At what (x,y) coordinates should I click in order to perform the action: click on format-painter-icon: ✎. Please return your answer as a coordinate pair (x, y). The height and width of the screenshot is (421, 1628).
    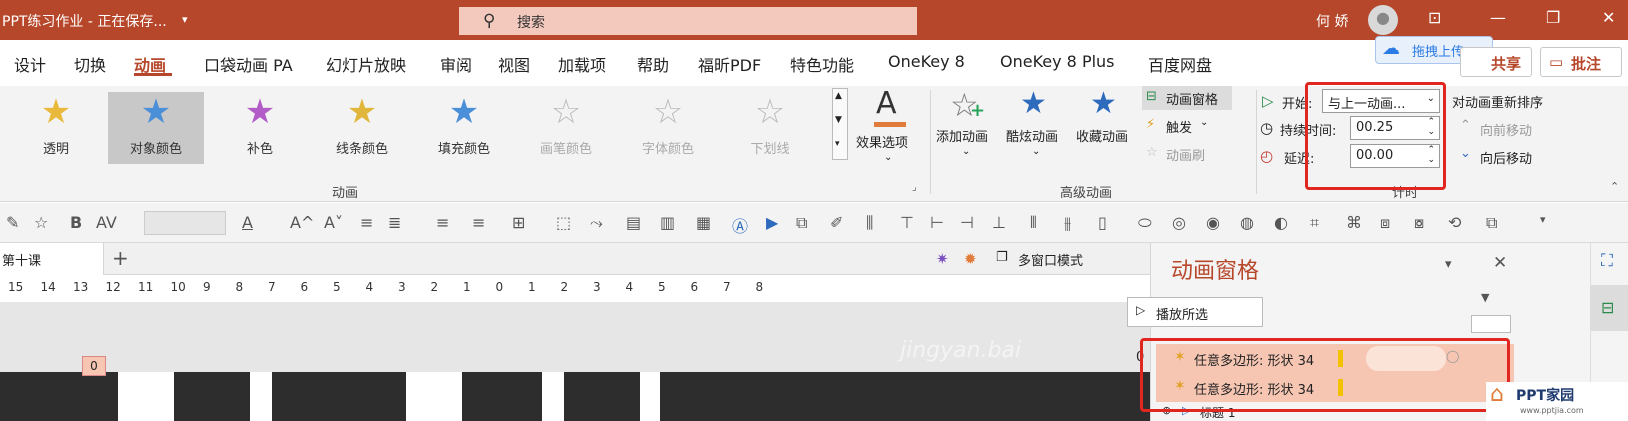
    Looking at the image, I should click on (12, 222).